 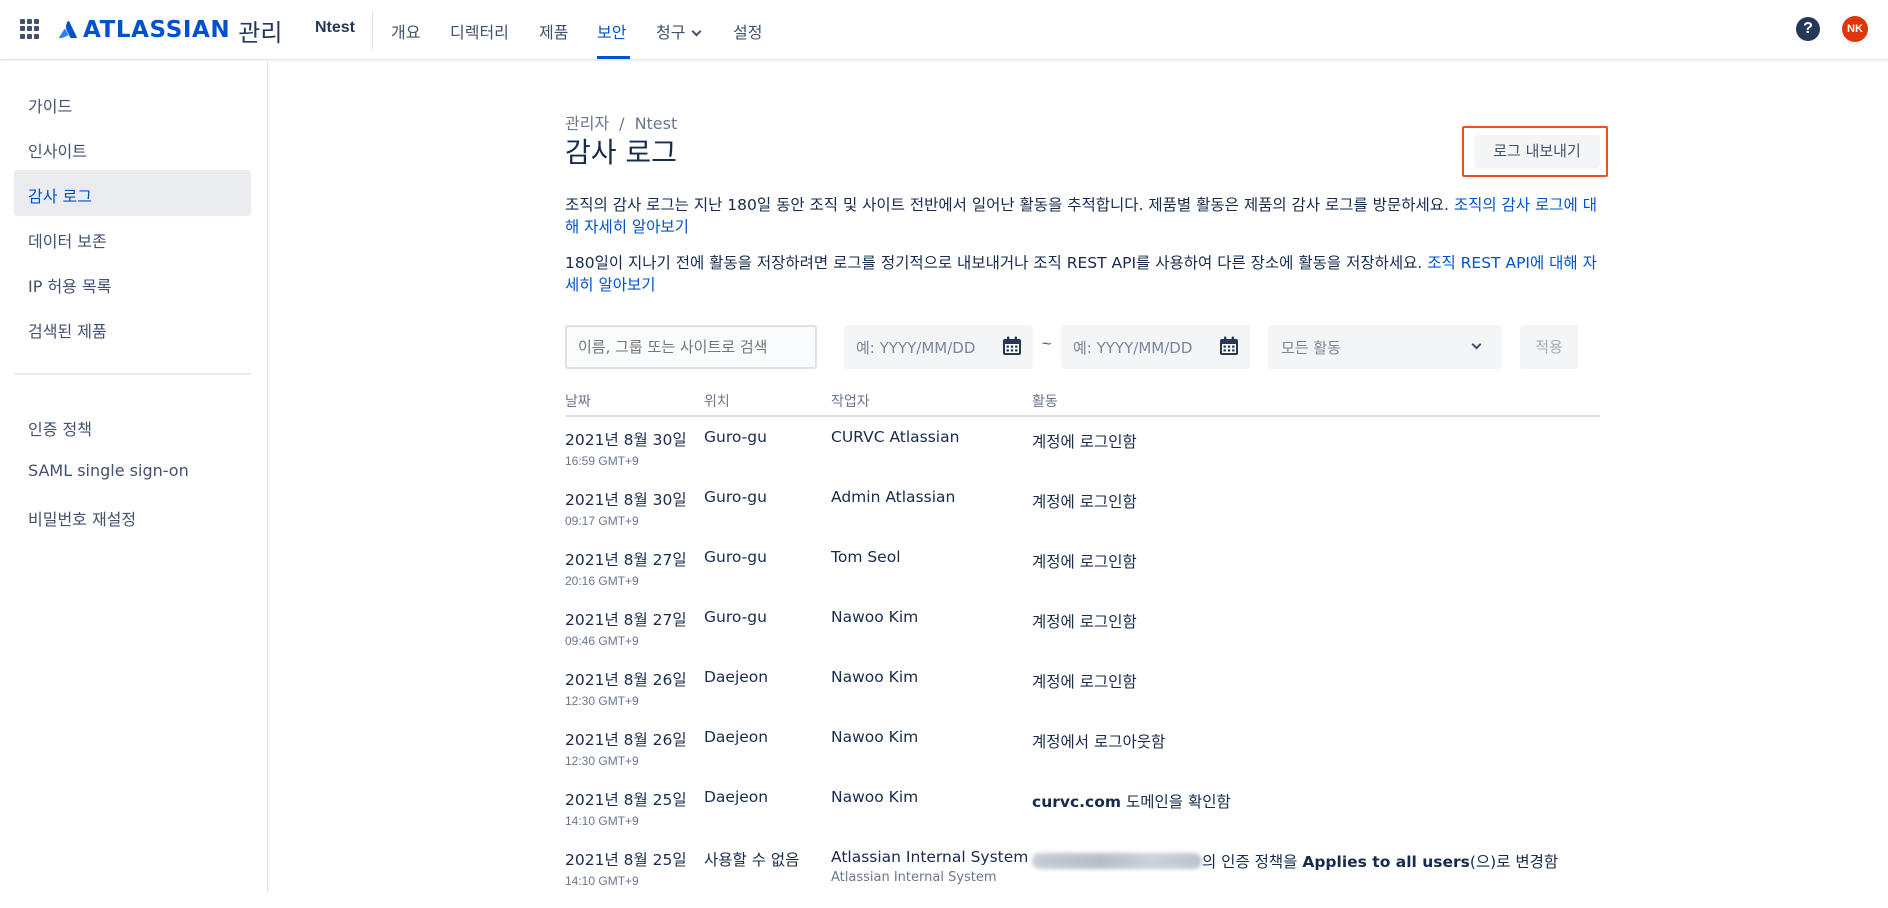 I want to click on row-actor: Admin Atlassian, so click(x=893, y=497).